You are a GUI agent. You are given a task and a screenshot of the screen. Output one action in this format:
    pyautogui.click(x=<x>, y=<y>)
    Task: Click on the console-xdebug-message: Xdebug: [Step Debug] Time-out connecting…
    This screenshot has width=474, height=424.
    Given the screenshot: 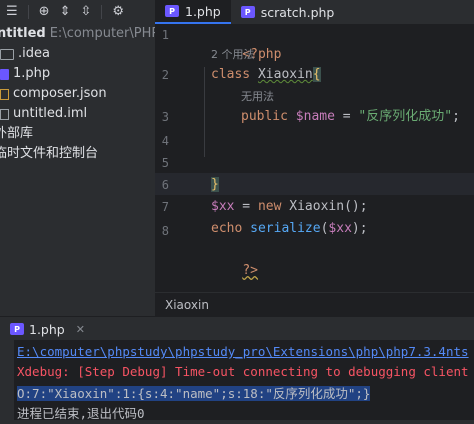 What is the action you would take?
    pyautogui.click(x=243, y=371)
    